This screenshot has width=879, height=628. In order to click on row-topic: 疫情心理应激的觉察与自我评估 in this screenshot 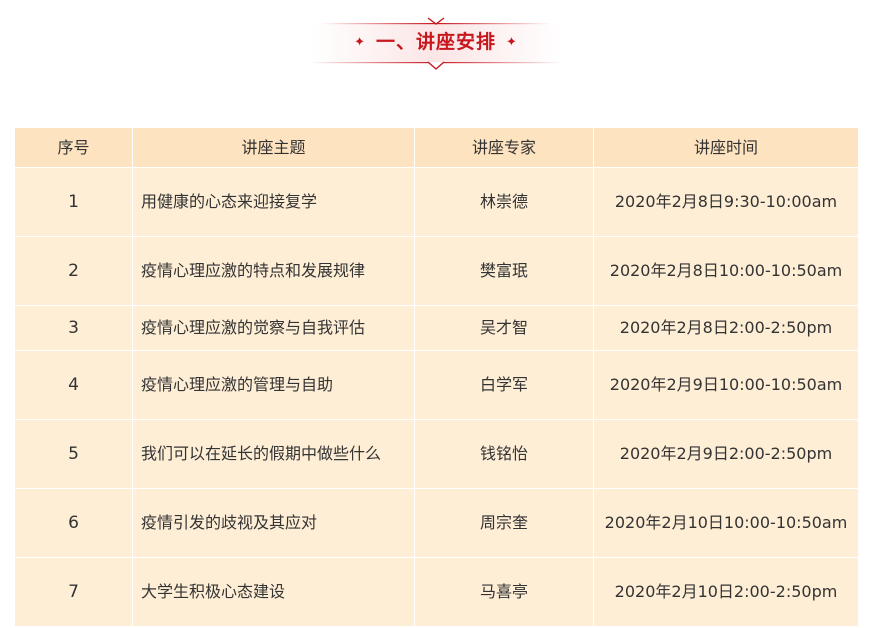, I will do `click(273, 328)`.